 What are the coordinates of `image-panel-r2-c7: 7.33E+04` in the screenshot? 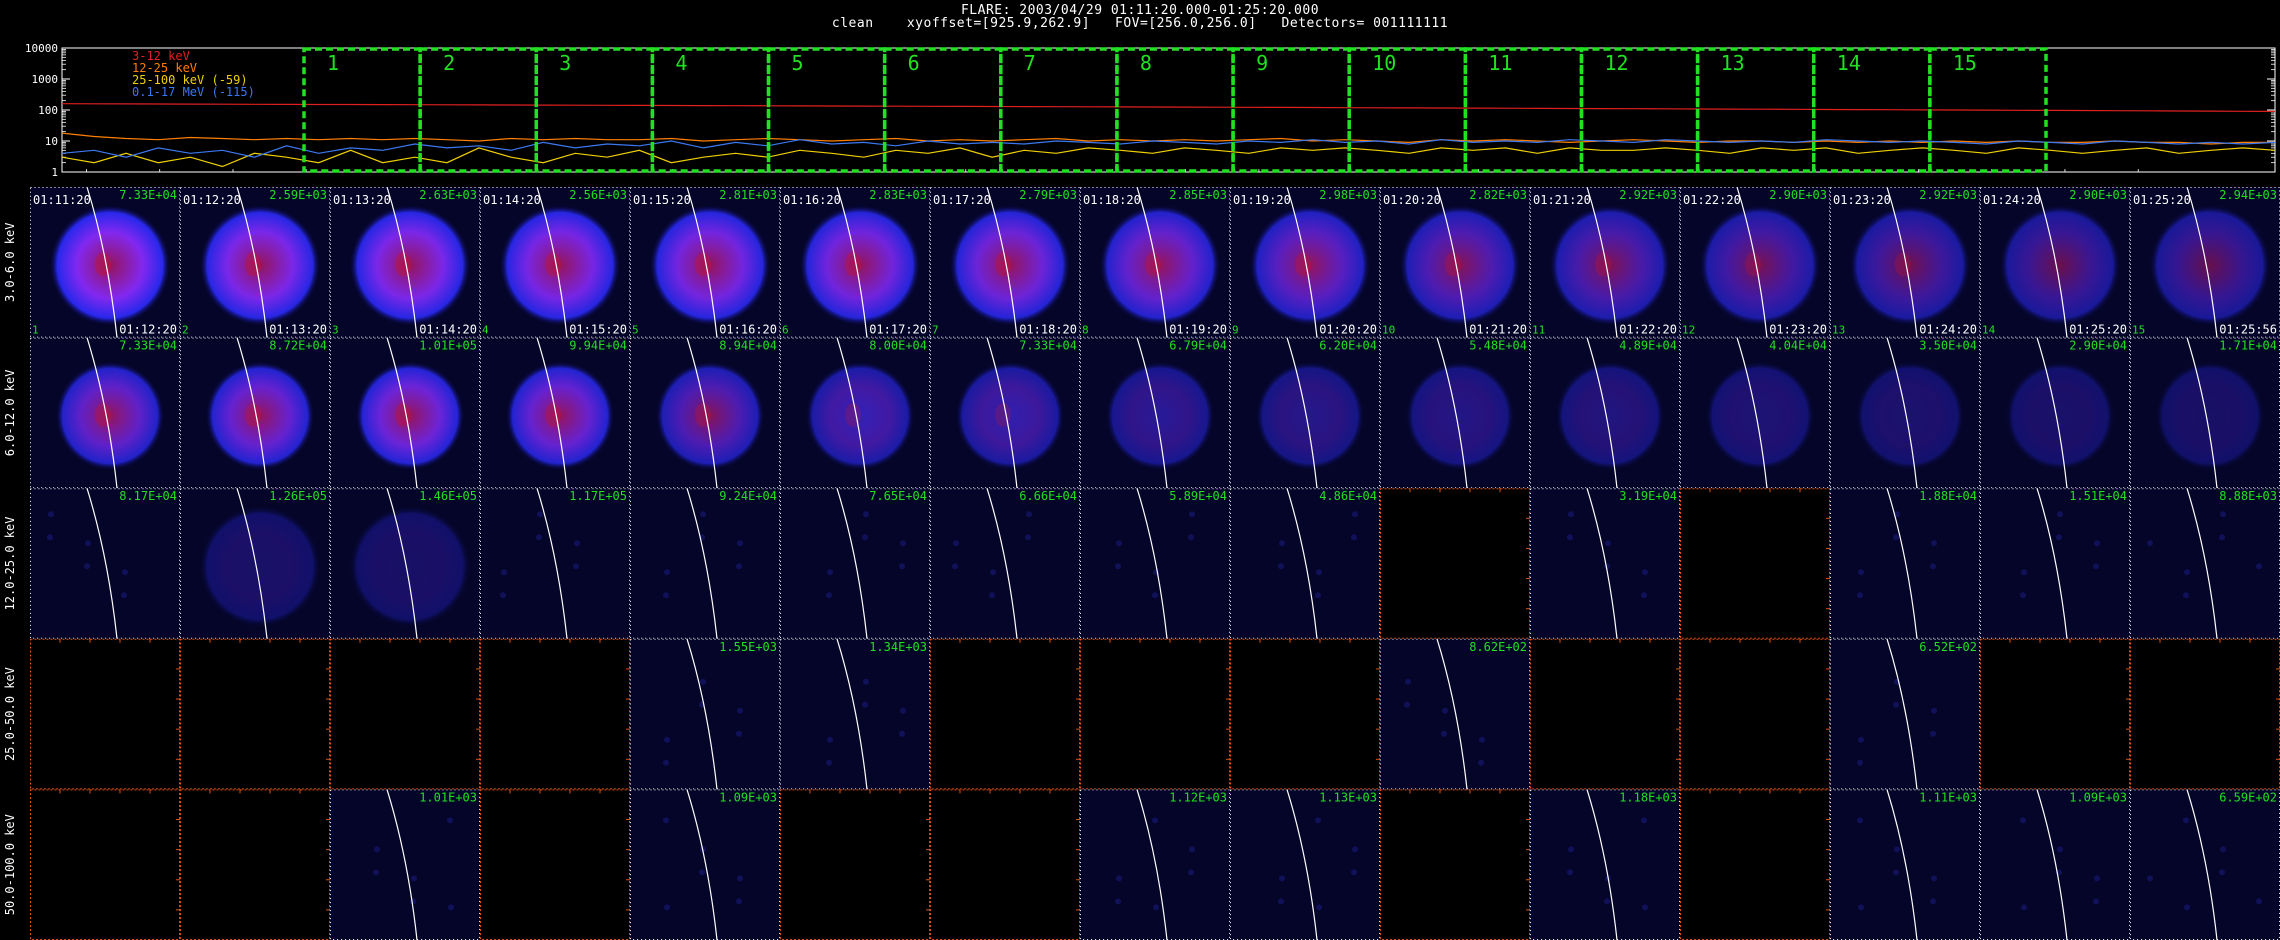 It's located at (1005, 413).